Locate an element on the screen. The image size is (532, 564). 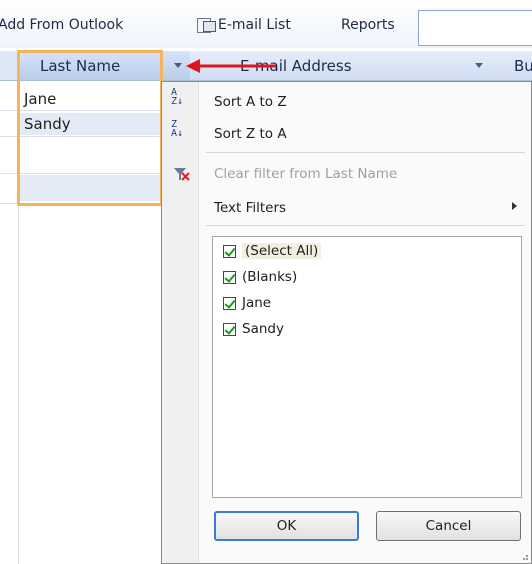
sort-a-to-z-item: Sort A to Z is located at coordinates (250, 102).